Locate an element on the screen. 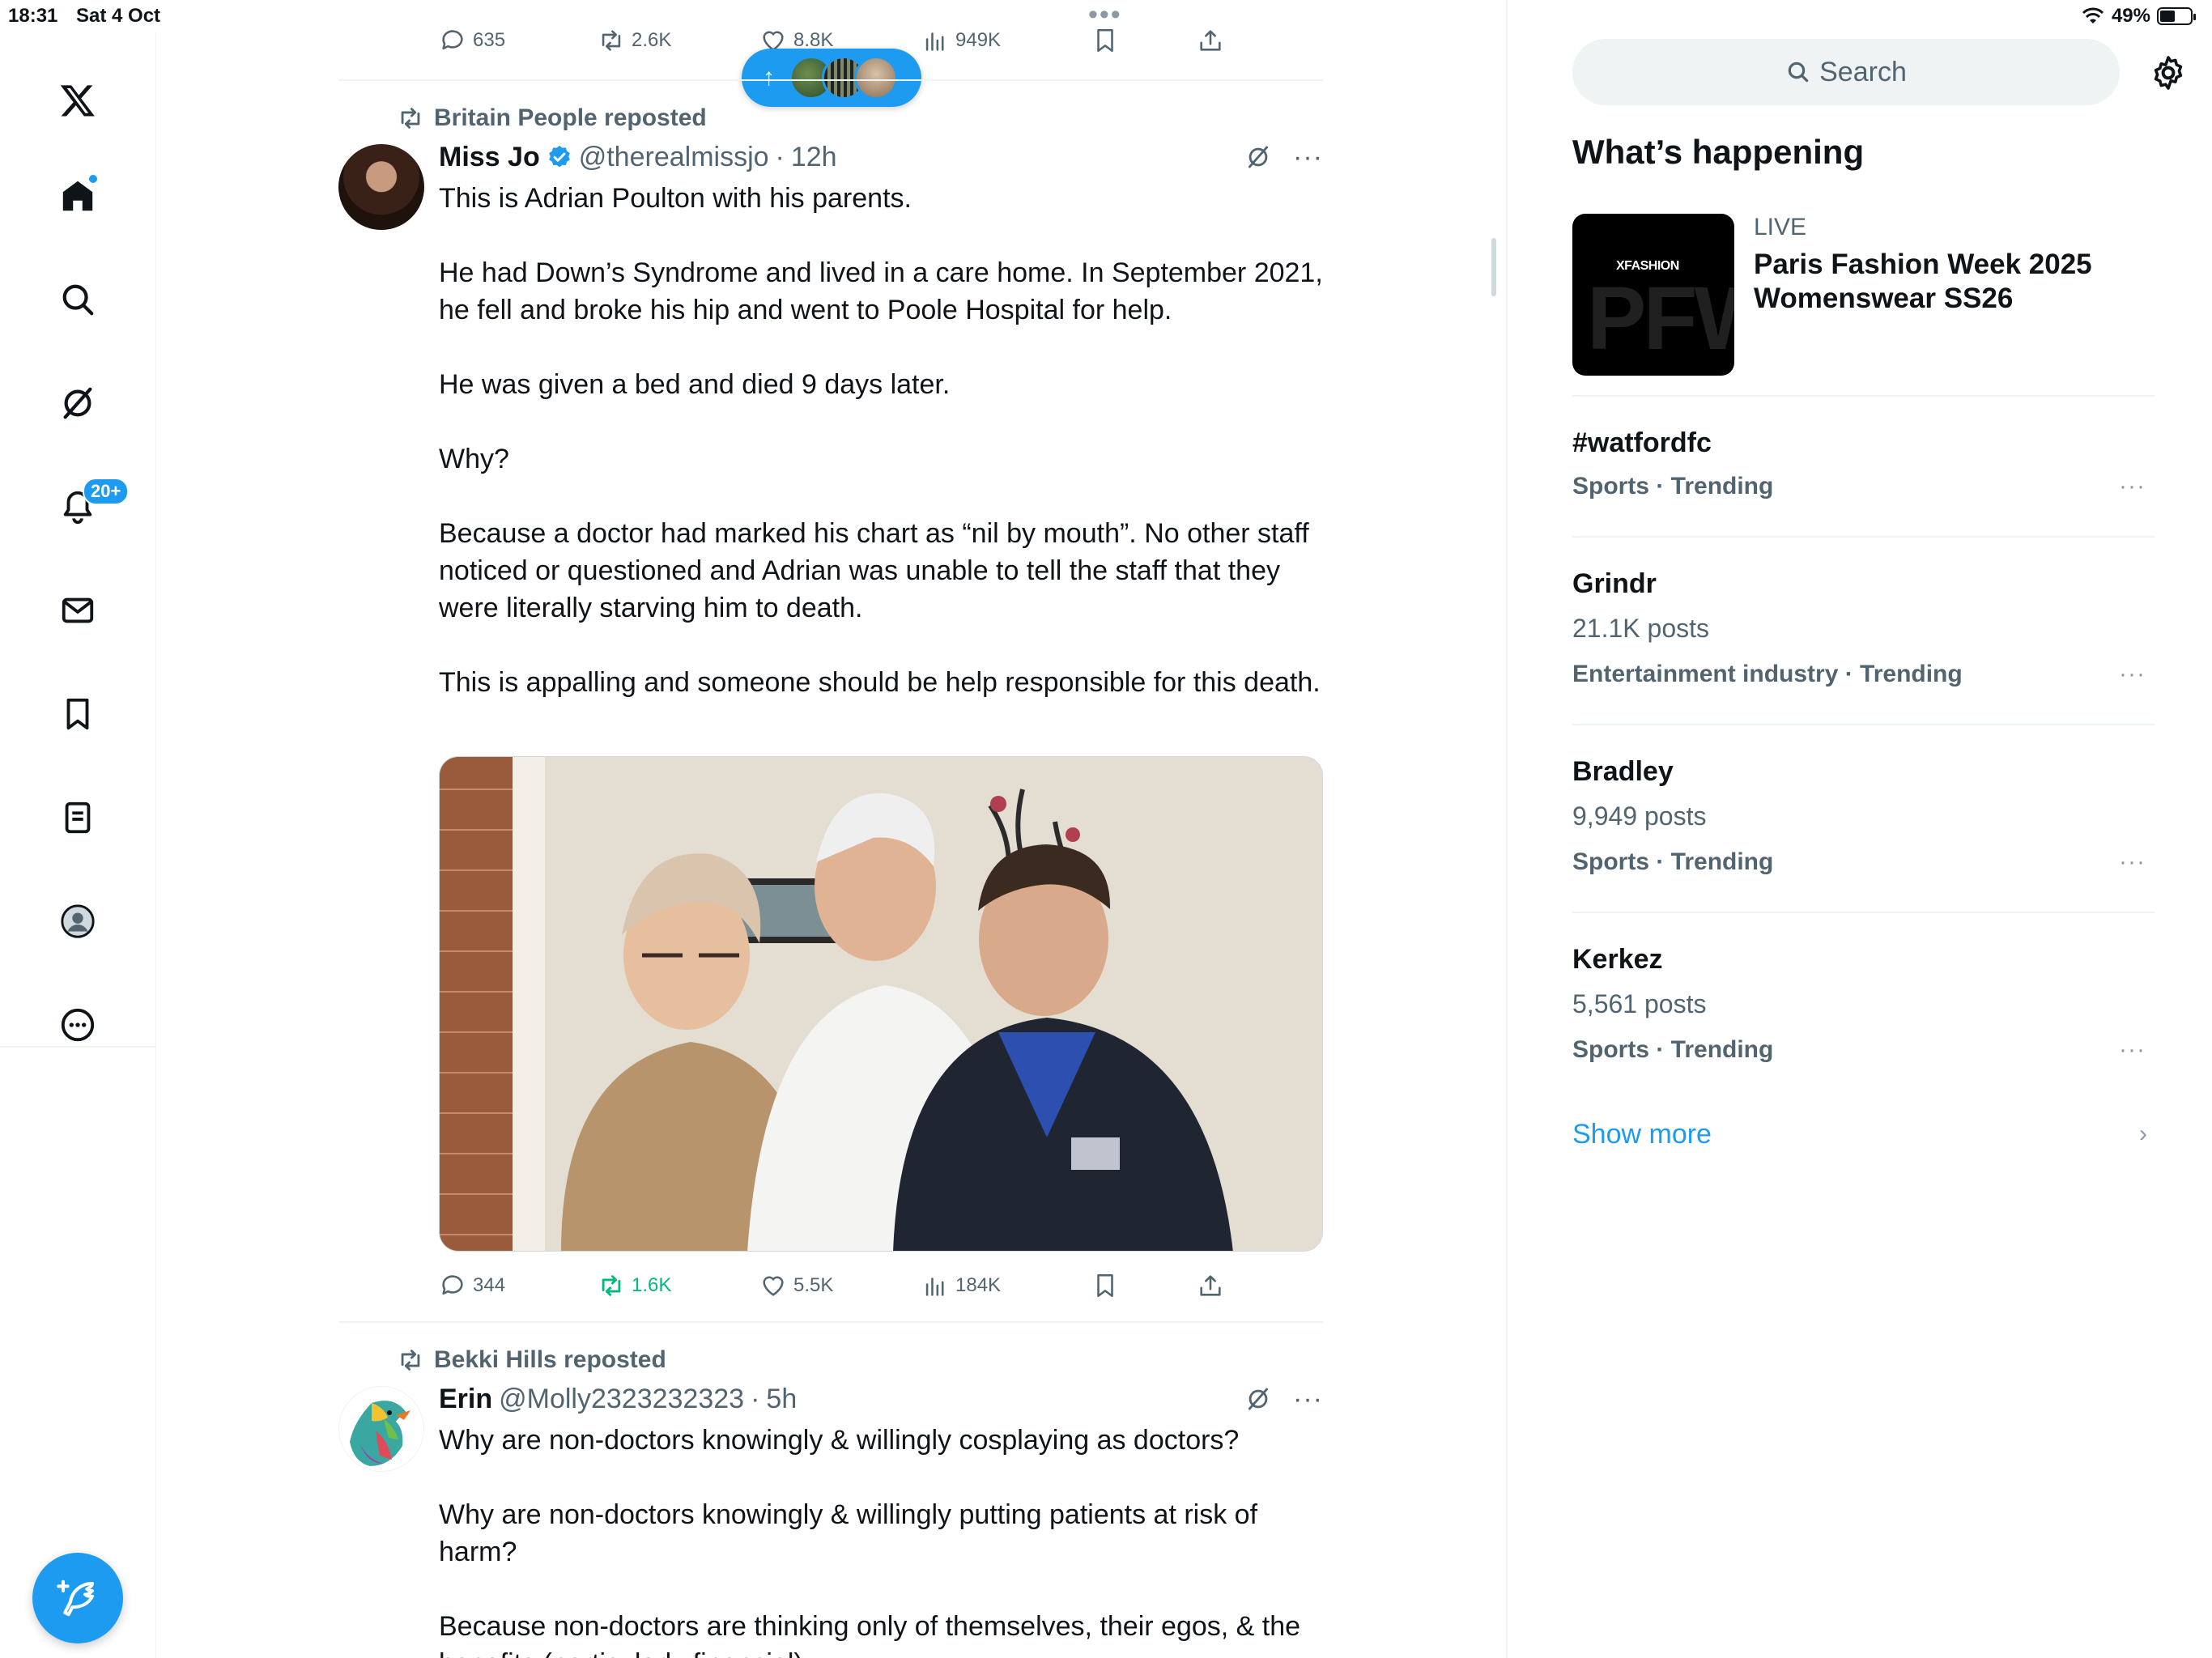 Image resolution: width=2212 pixels, height=1658 pixels. like-button: 5.5K is located at coordinates (796, 1285).